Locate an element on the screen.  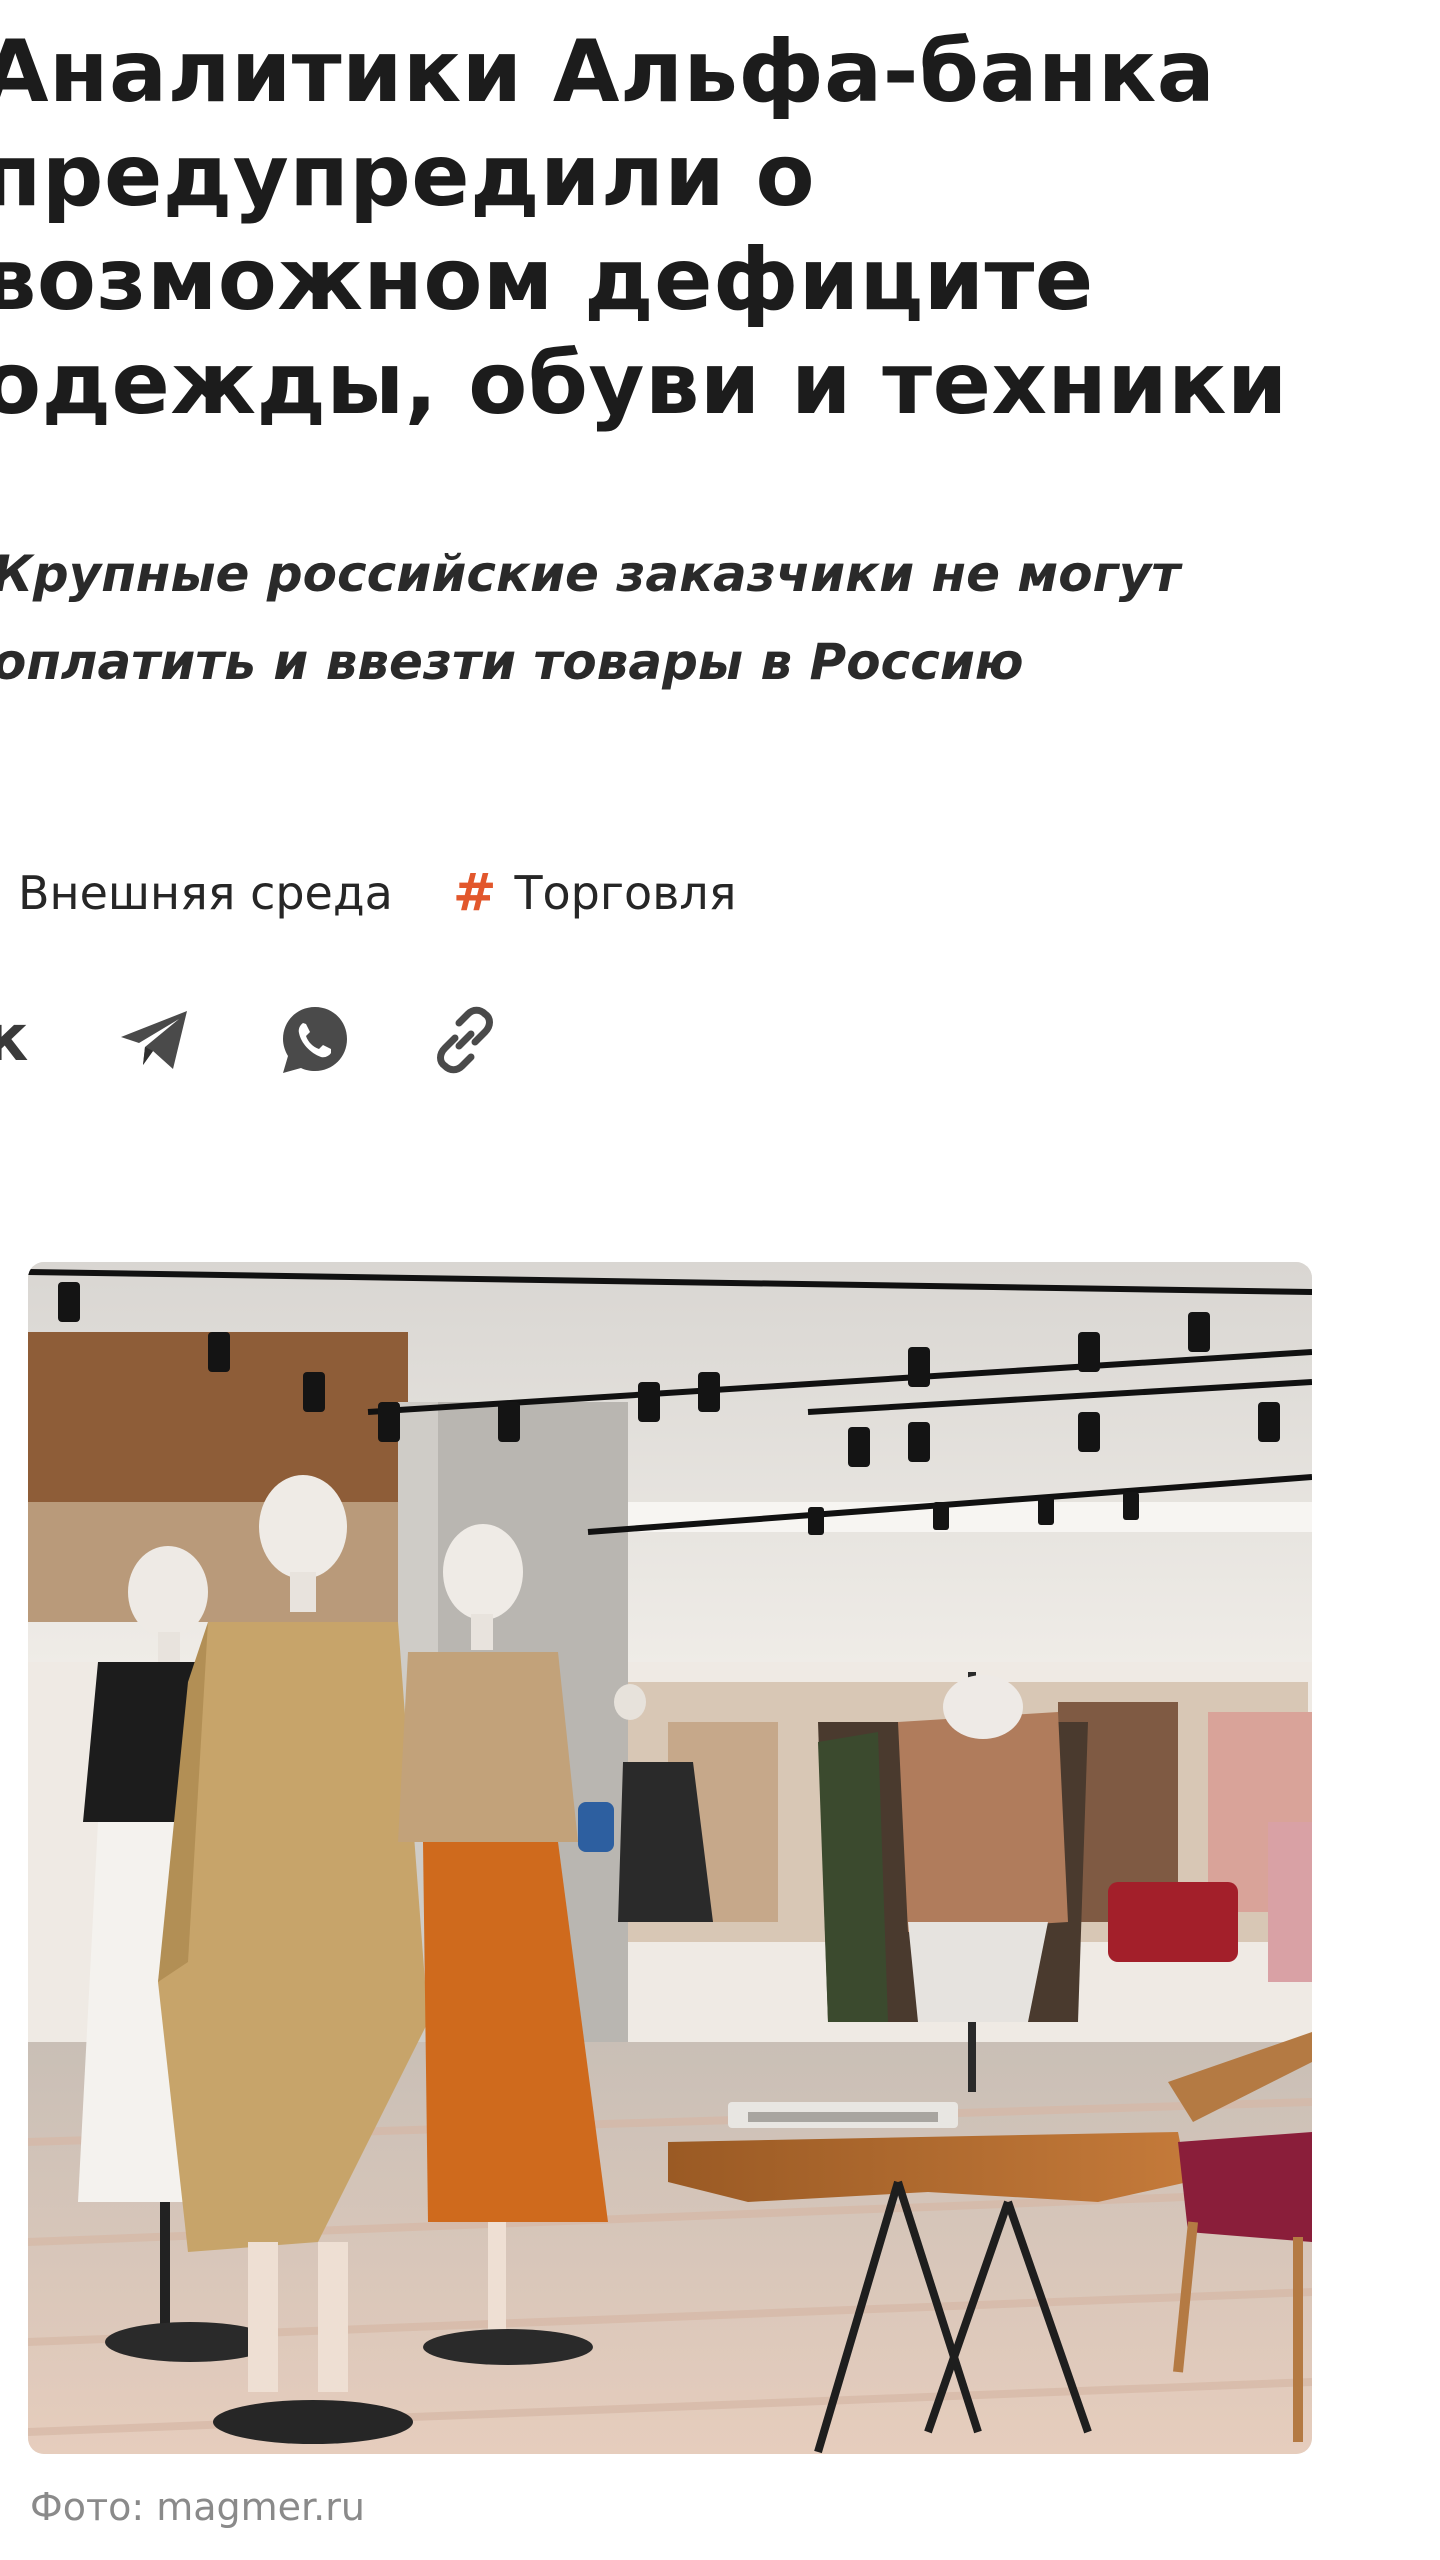
share-whatsapp-button is located at coordinates (315, 1040).